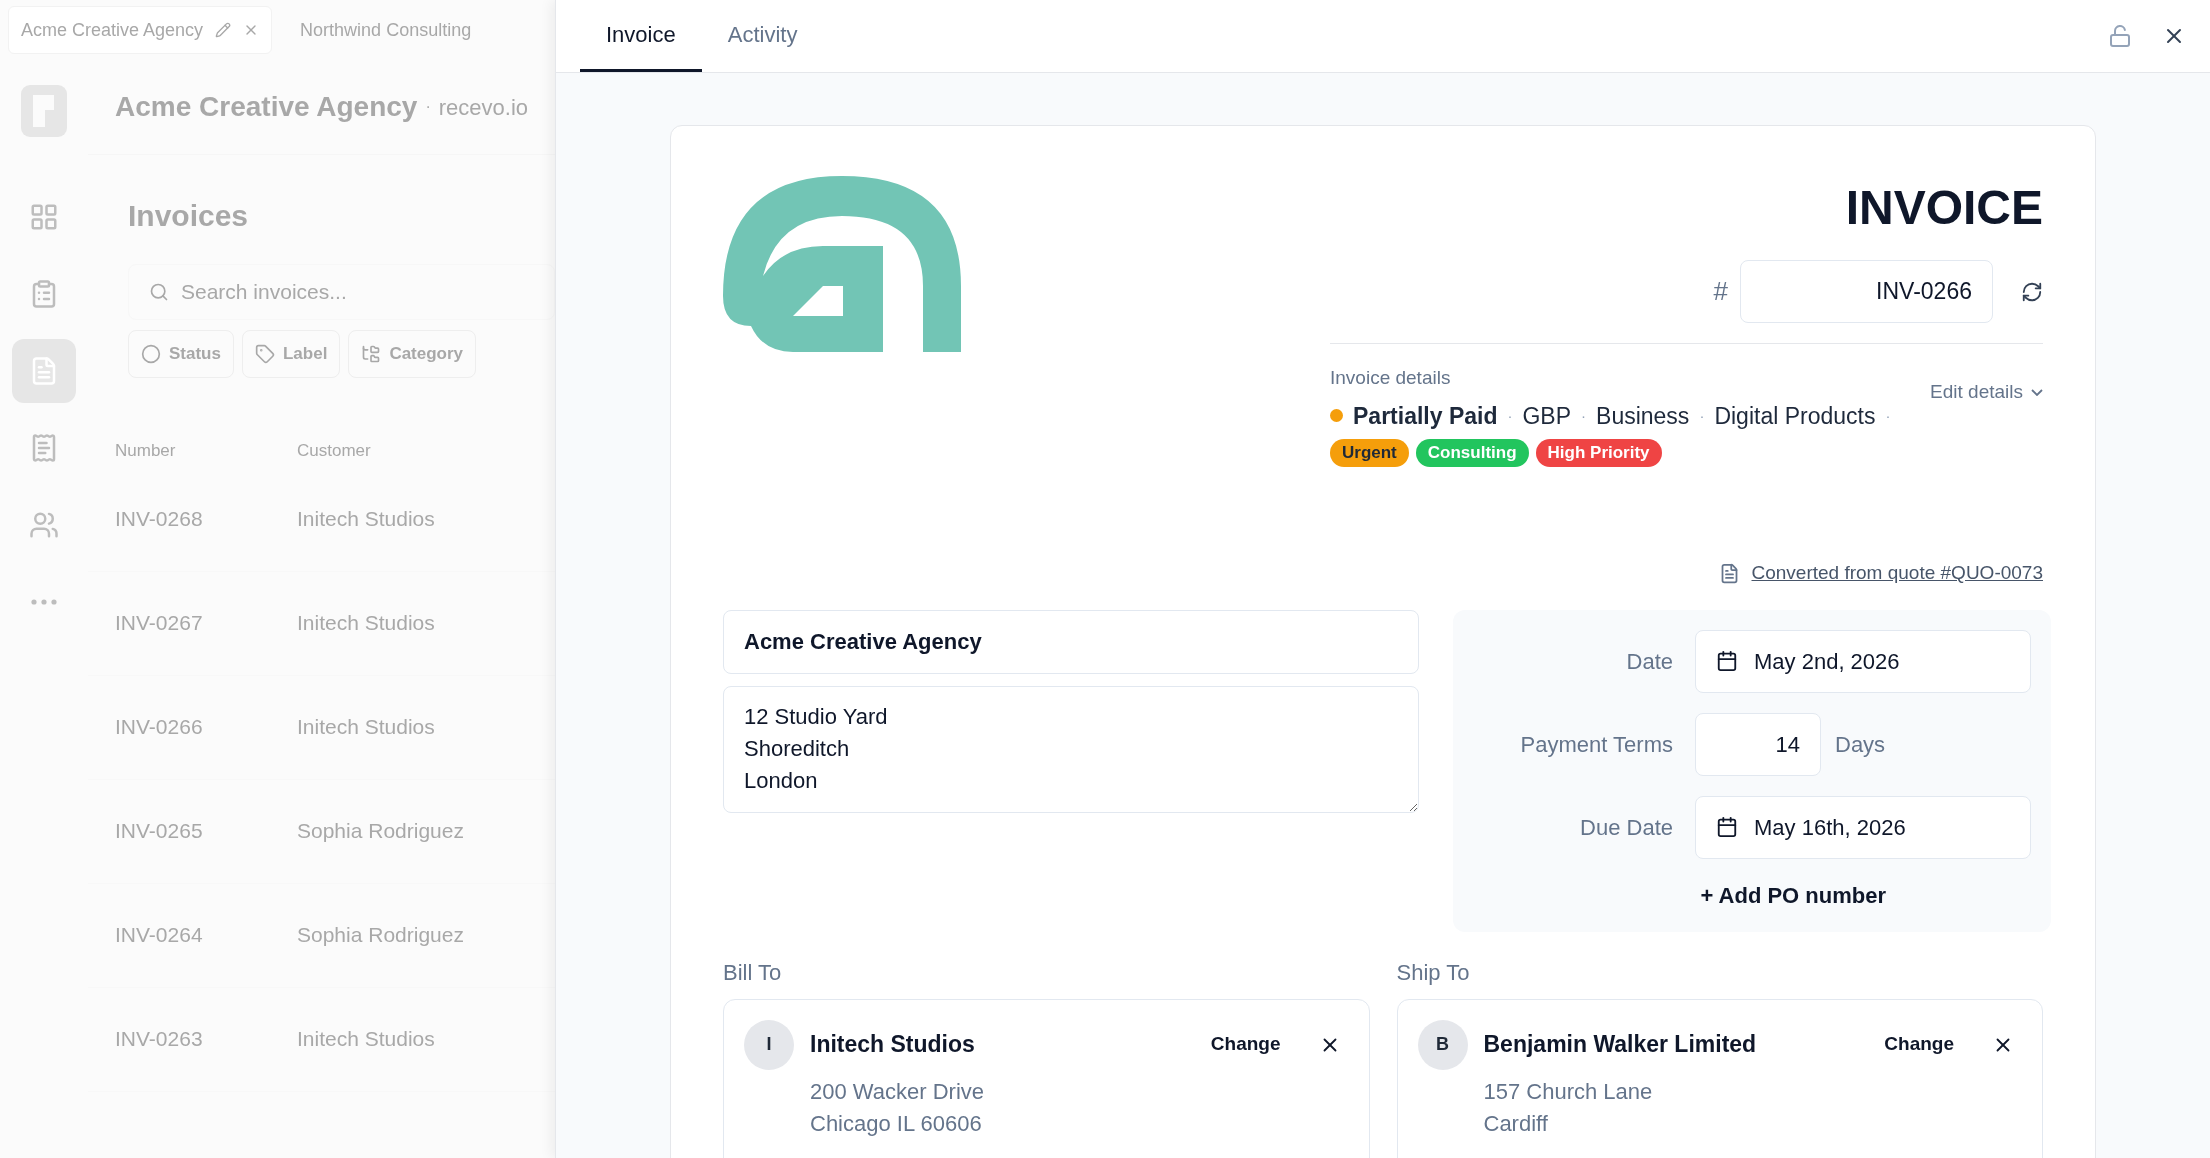  I want to click on field-label: Payment Terms, so click(1596, 744).